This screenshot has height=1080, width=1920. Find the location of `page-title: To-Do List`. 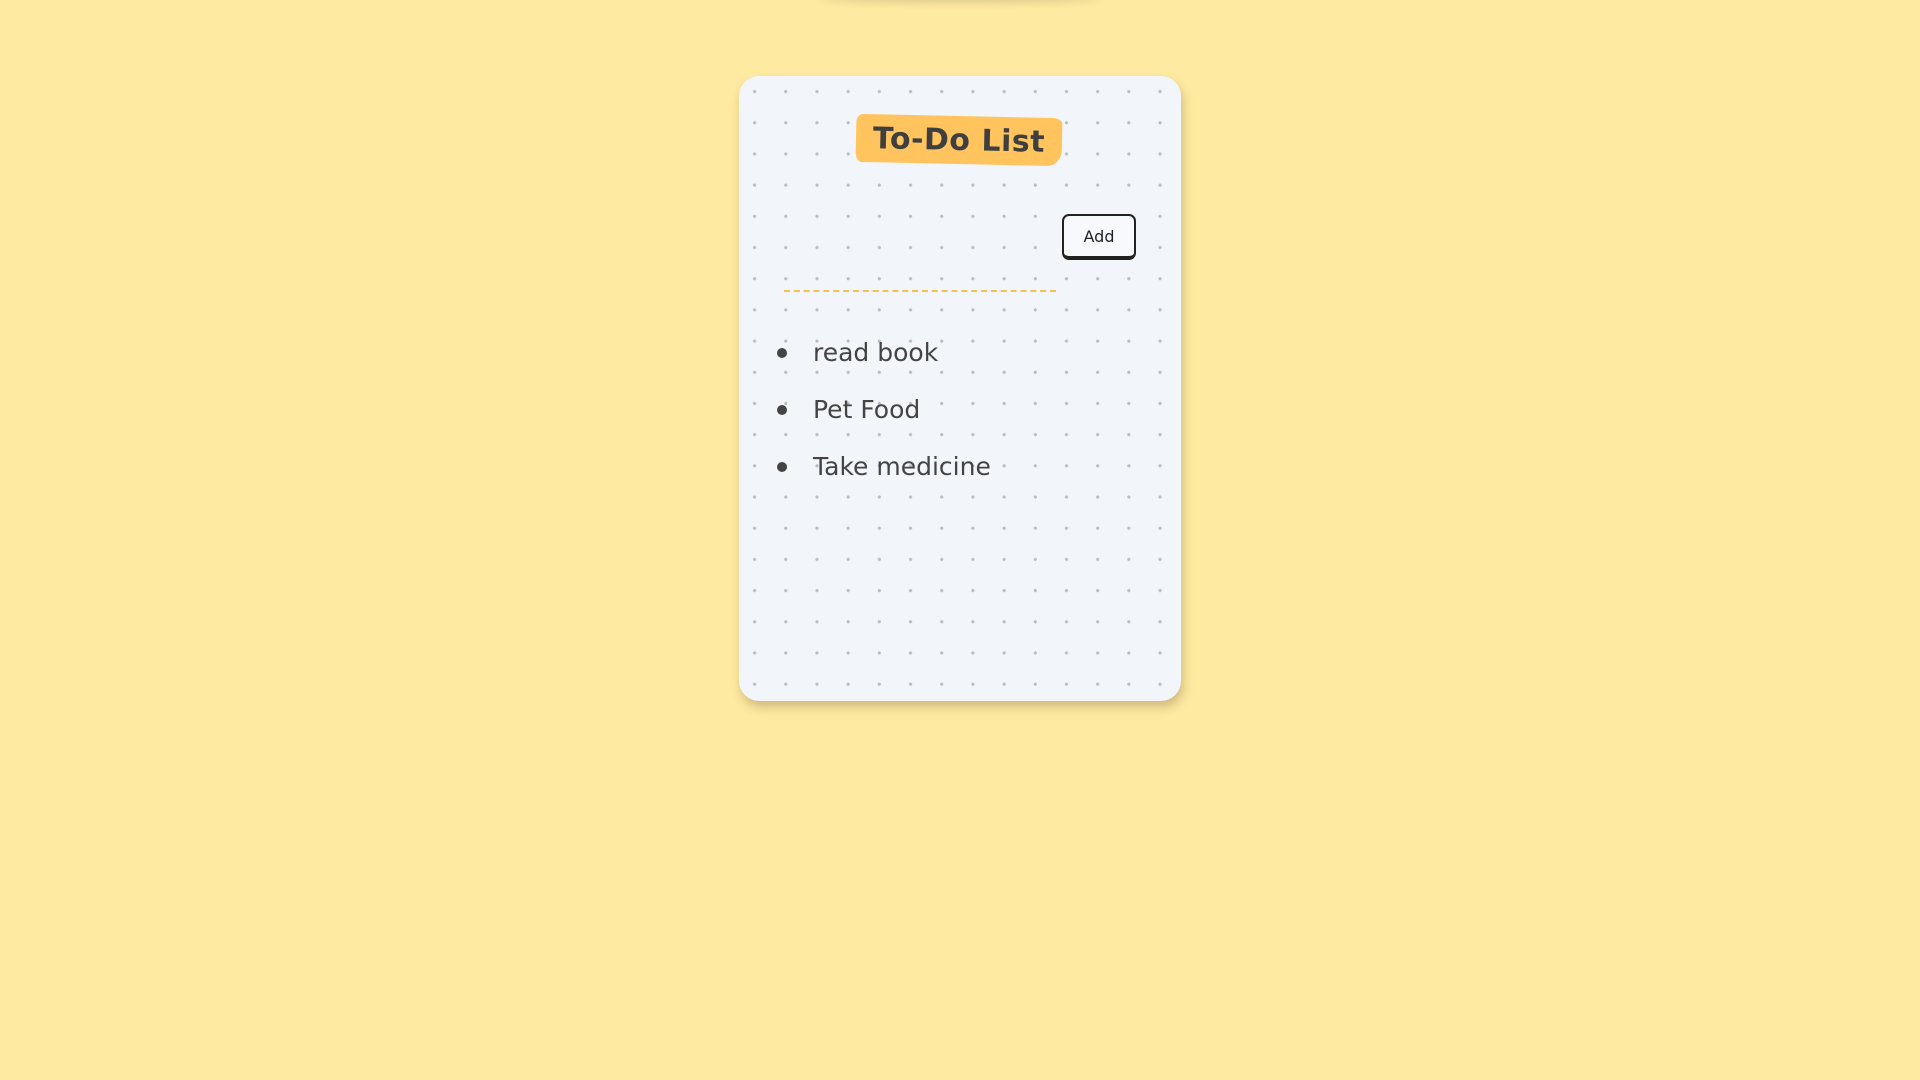

page-title: To-Do List is located at coordinates (959, 140).